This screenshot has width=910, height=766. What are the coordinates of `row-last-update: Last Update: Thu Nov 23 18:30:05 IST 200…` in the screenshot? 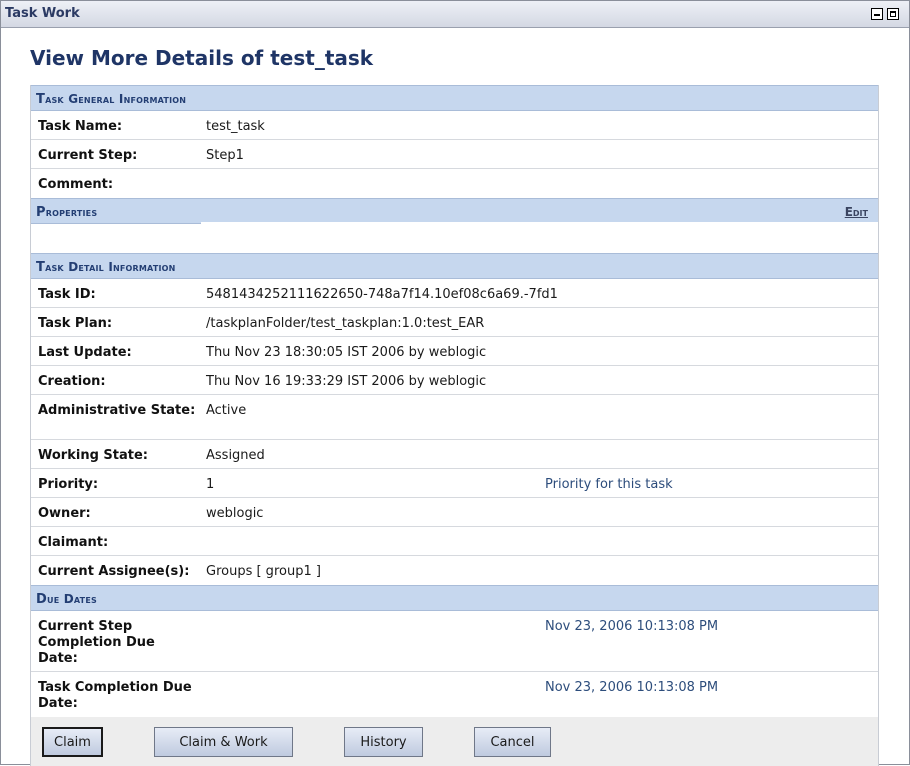 It's located at (454, 351).